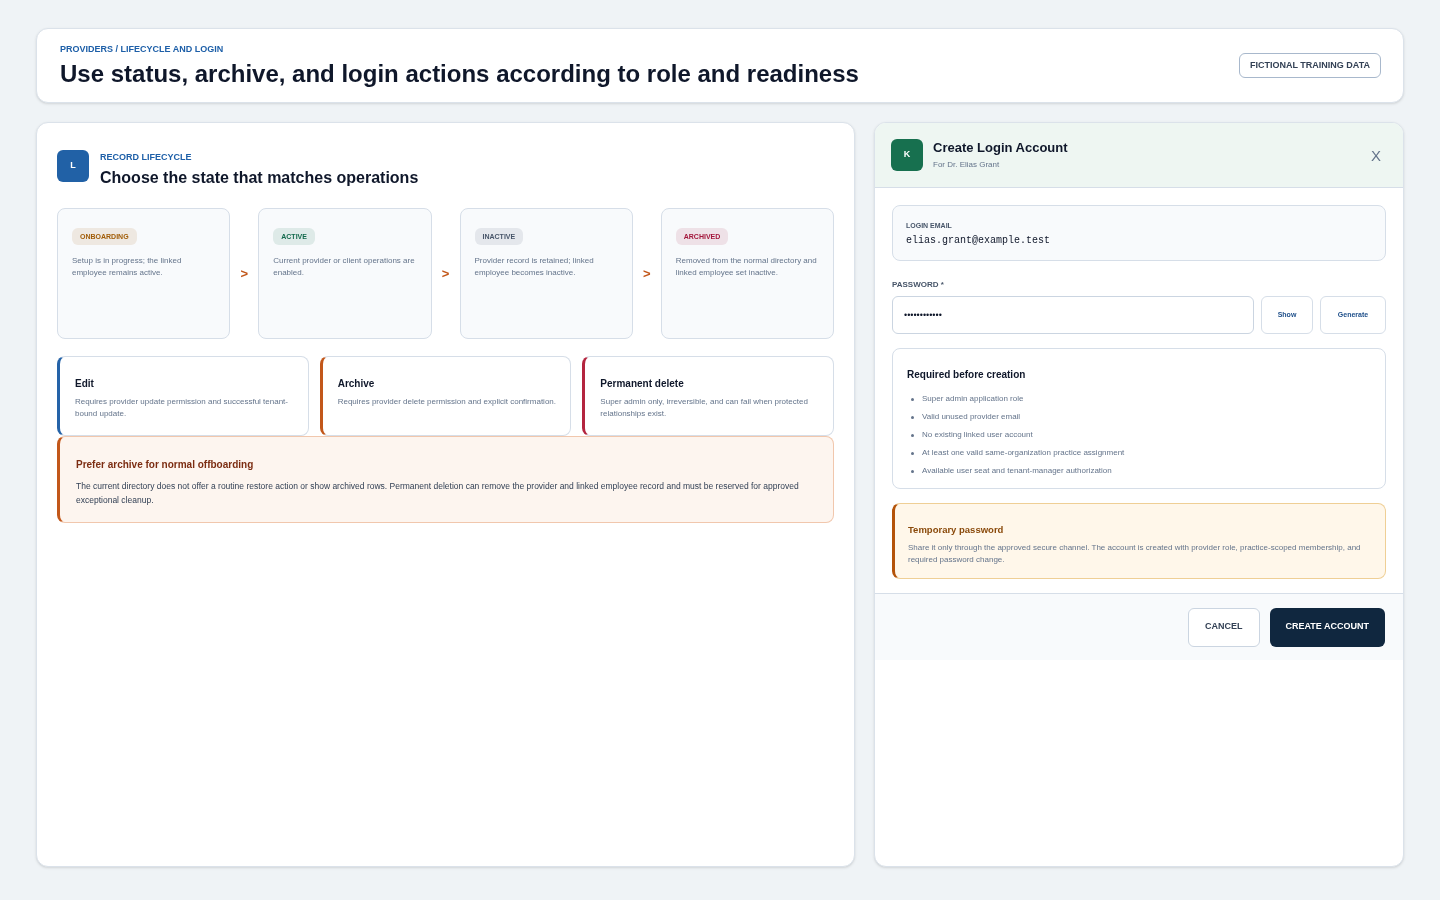 This screenshot has height=900, width=1440. What do you see at coordinates (971, 417) in the screenshot?
I see `requirement-item: Valid unused provider email` at bounding box center [971, 417].